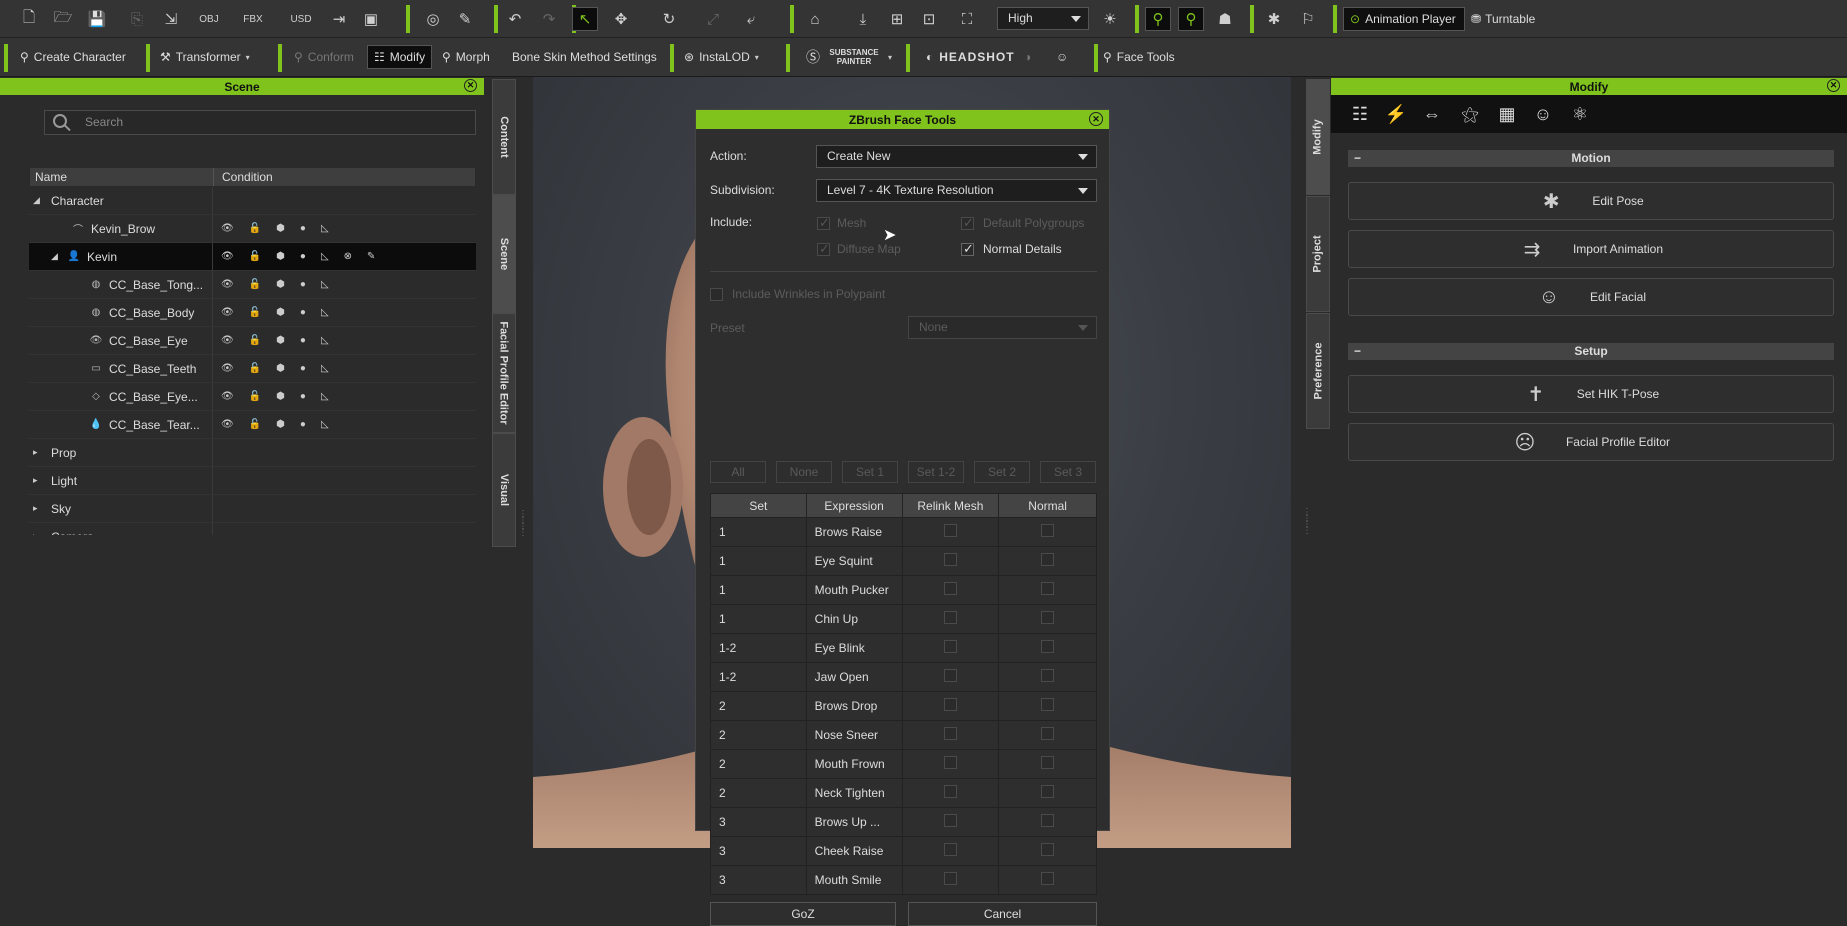  Describe the element at coordinates (903, 793) in the screenshot. I see `expression-row: 2 Neck Tighten` at that location.